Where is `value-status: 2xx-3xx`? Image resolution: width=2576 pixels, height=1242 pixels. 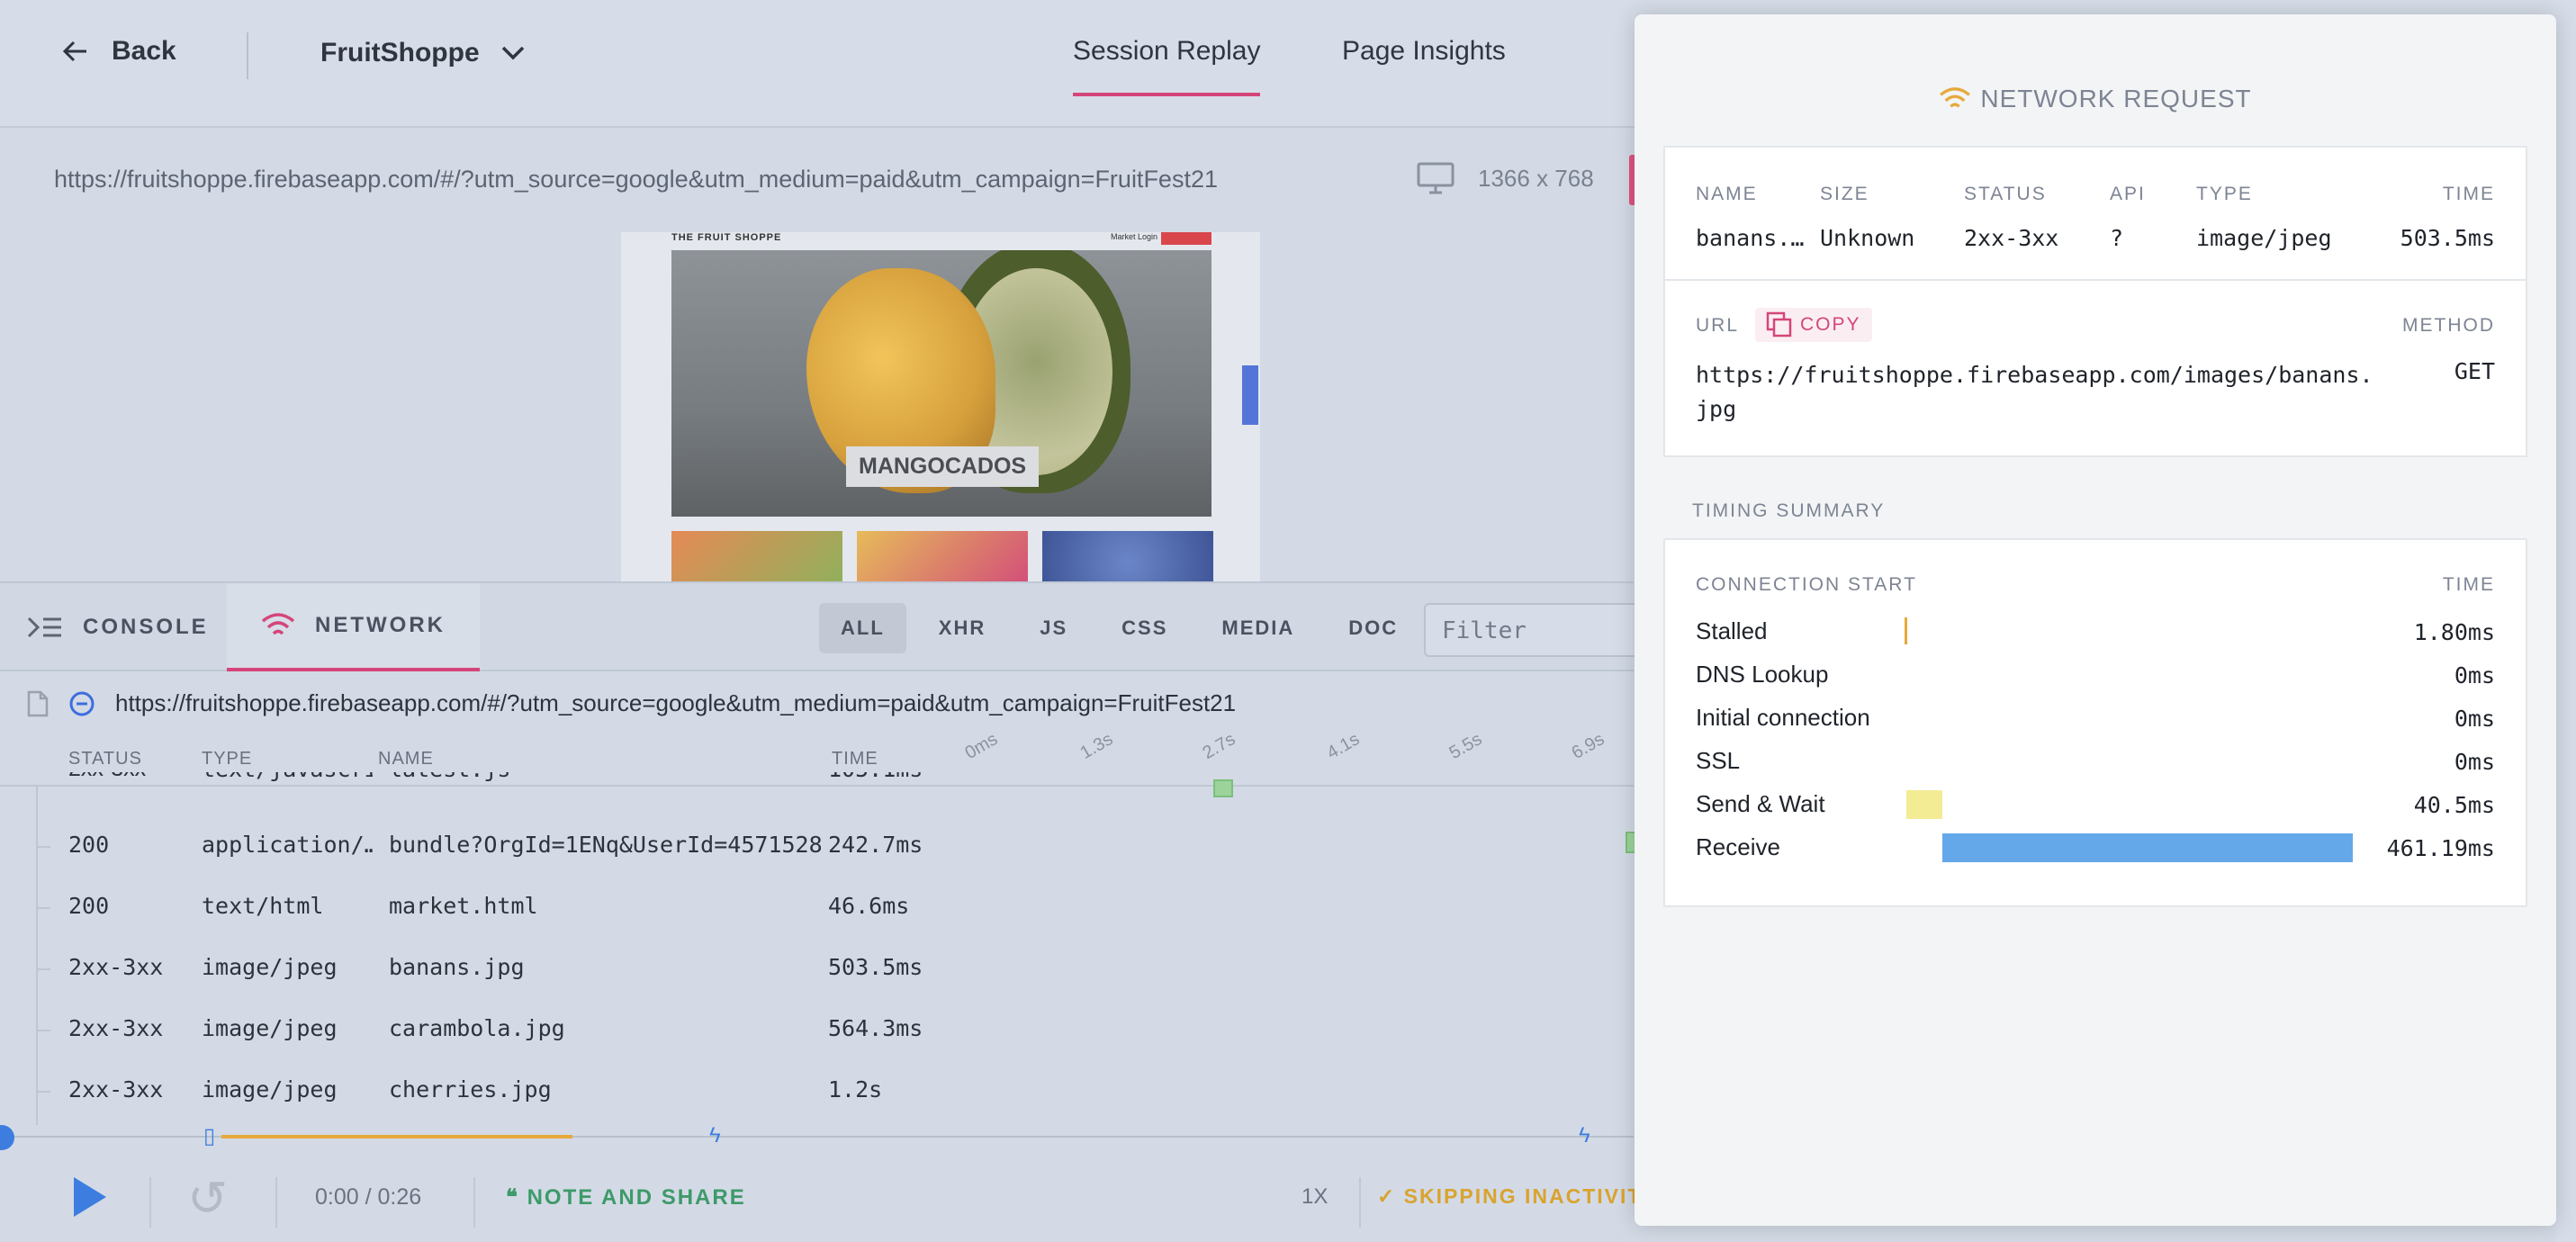 value-status: 2xx-3xx is located at coordinates (2011, 238).